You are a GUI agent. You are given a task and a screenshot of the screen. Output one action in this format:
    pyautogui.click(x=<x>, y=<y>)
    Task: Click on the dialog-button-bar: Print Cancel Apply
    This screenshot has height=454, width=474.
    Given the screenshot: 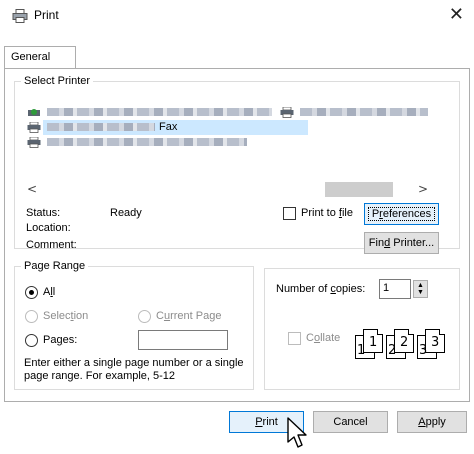 What is the action you would take?
    pyautogui.click(x=237, y=428)
    